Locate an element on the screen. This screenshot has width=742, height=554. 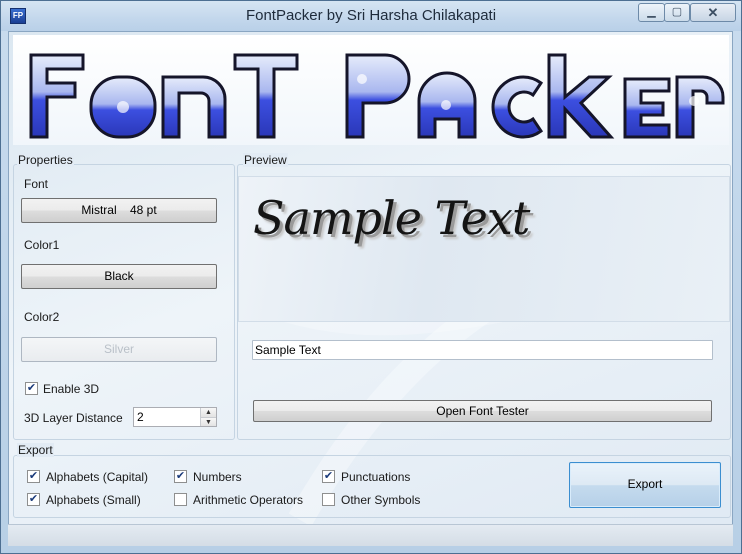
preview-group-label: Preview is located at coordinates (265, 160).